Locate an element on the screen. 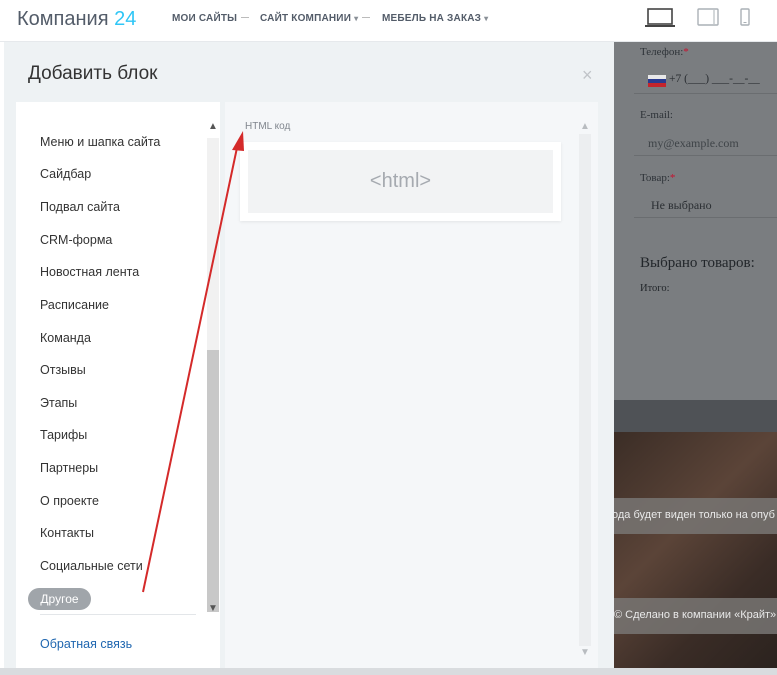 The image size is (777, 675). block-thumbnail: <html> is located at coordinates (400, 181).